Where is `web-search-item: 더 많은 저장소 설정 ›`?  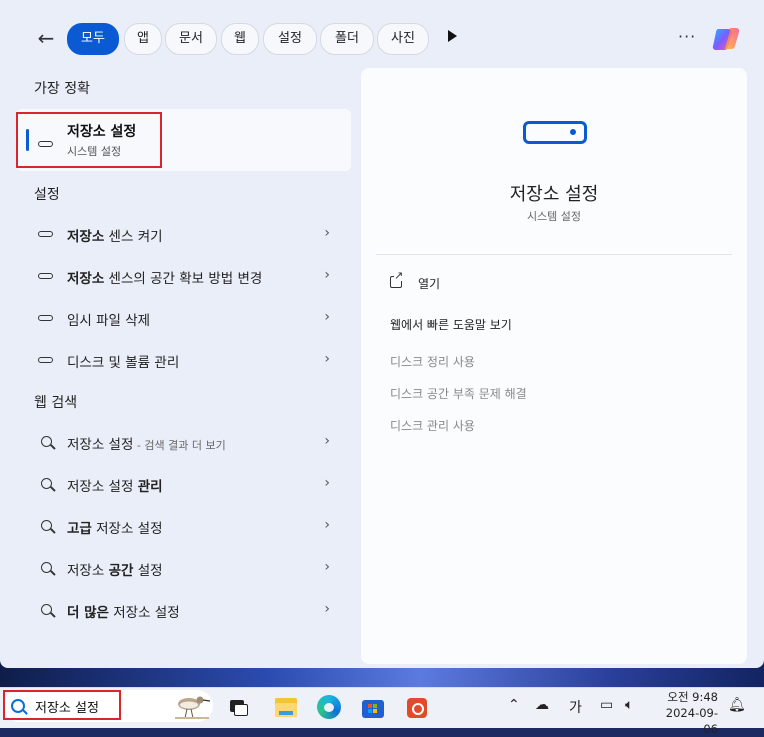
web-search-item: 더 많은 저장소 설정 › is located at coordinates (186, 610).